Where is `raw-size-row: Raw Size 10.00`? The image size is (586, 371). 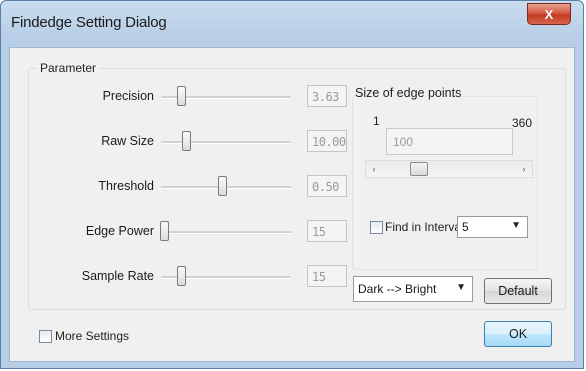 raw-size-row: Raw Size 10.00 is located at coordinates (194, 142).